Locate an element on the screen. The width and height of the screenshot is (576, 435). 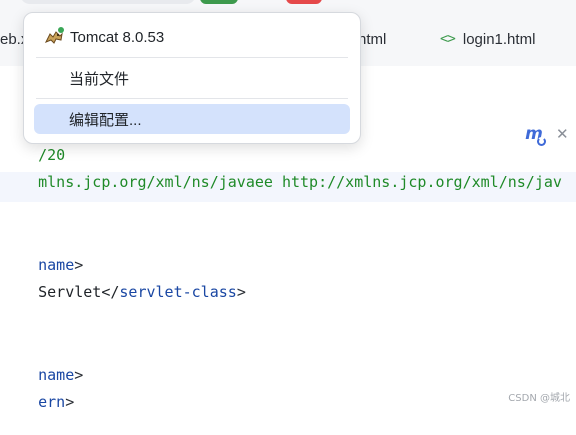
maven-reload-icon: m is located at coordinates (534, 134).